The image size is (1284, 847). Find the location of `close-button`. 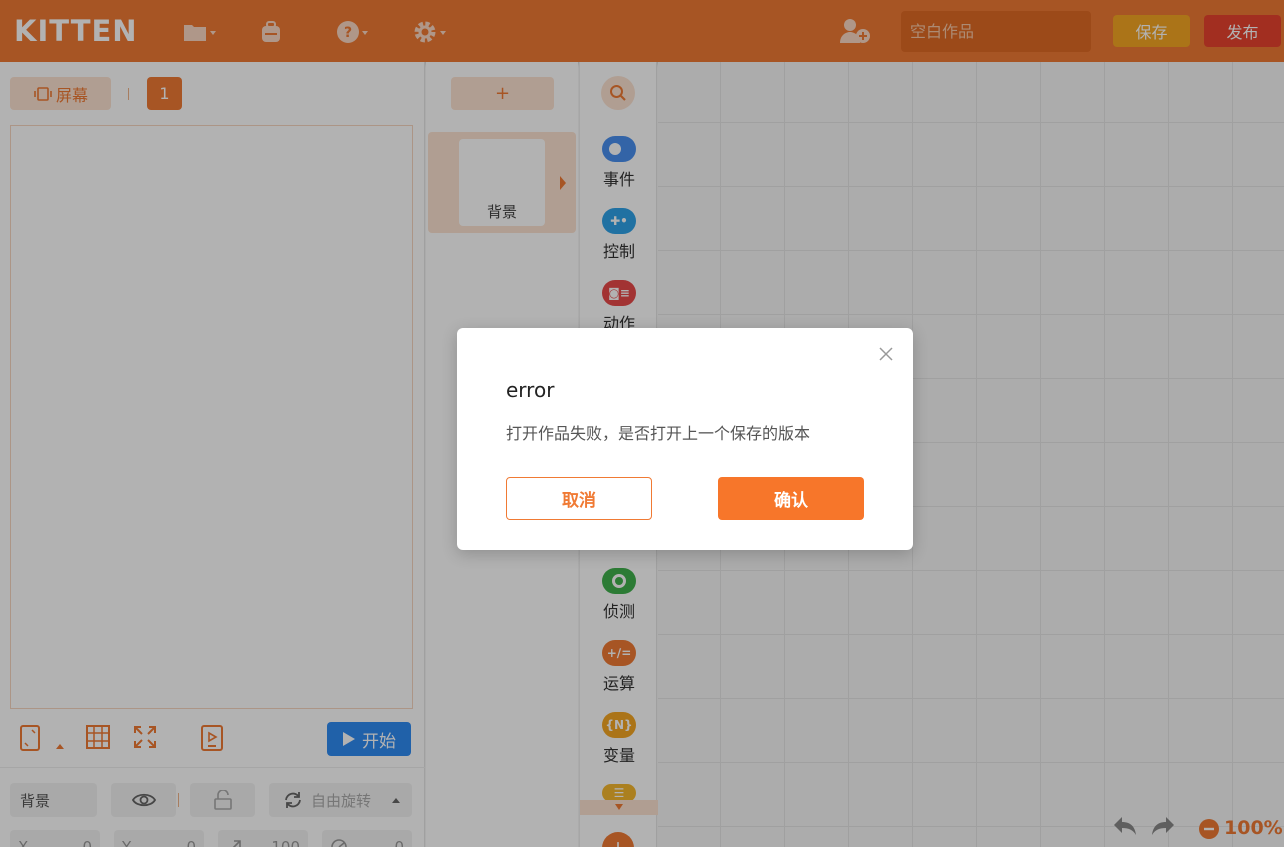

close-button is located at coordinates (886, 354).